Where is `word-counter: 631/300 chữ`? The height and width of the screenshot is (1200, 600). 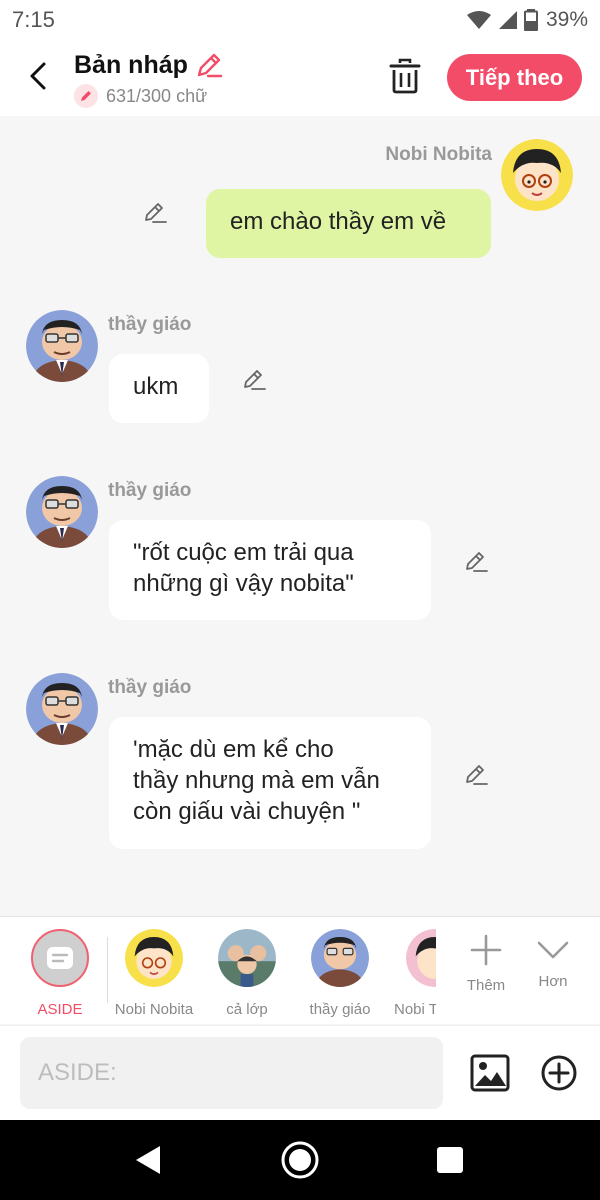
word-counter: 631/300 chữ is located at coordinates (157, 95).